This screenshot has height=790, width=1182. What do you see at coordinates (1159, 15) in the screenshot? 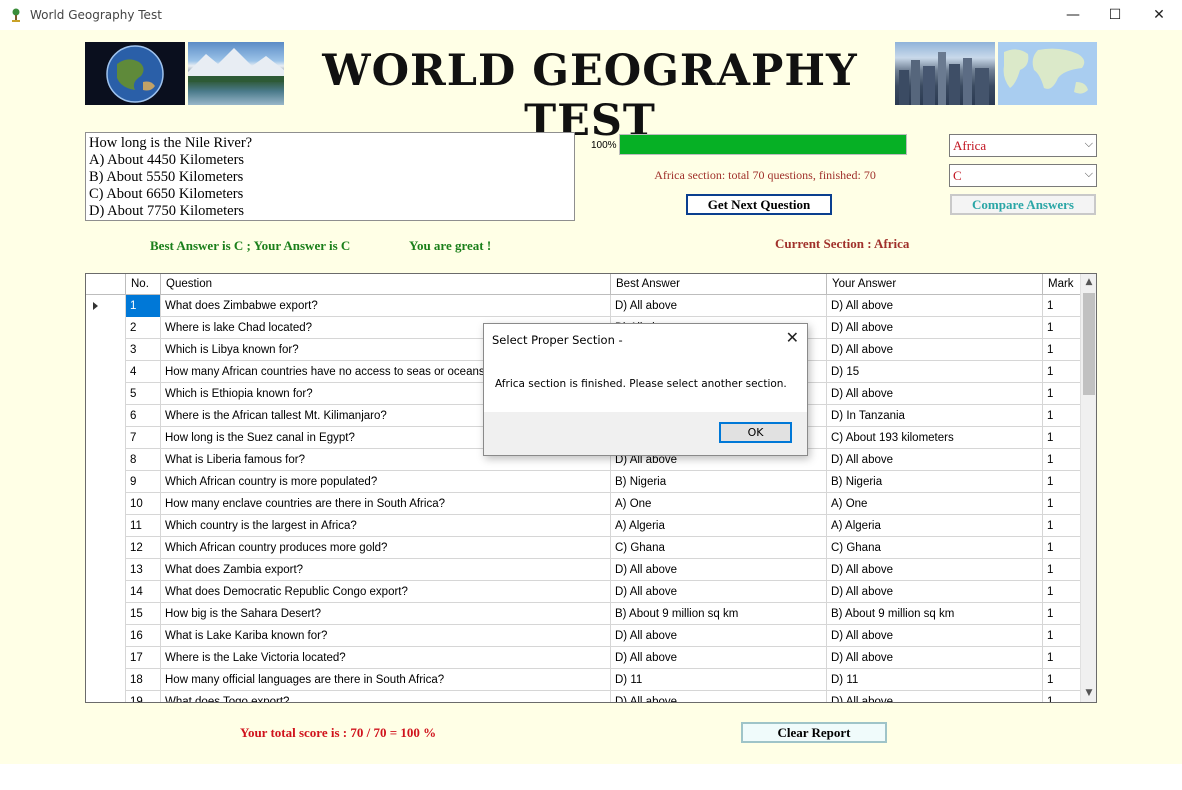
I see `close-button: ✕` at bounding box center [1159, 15].